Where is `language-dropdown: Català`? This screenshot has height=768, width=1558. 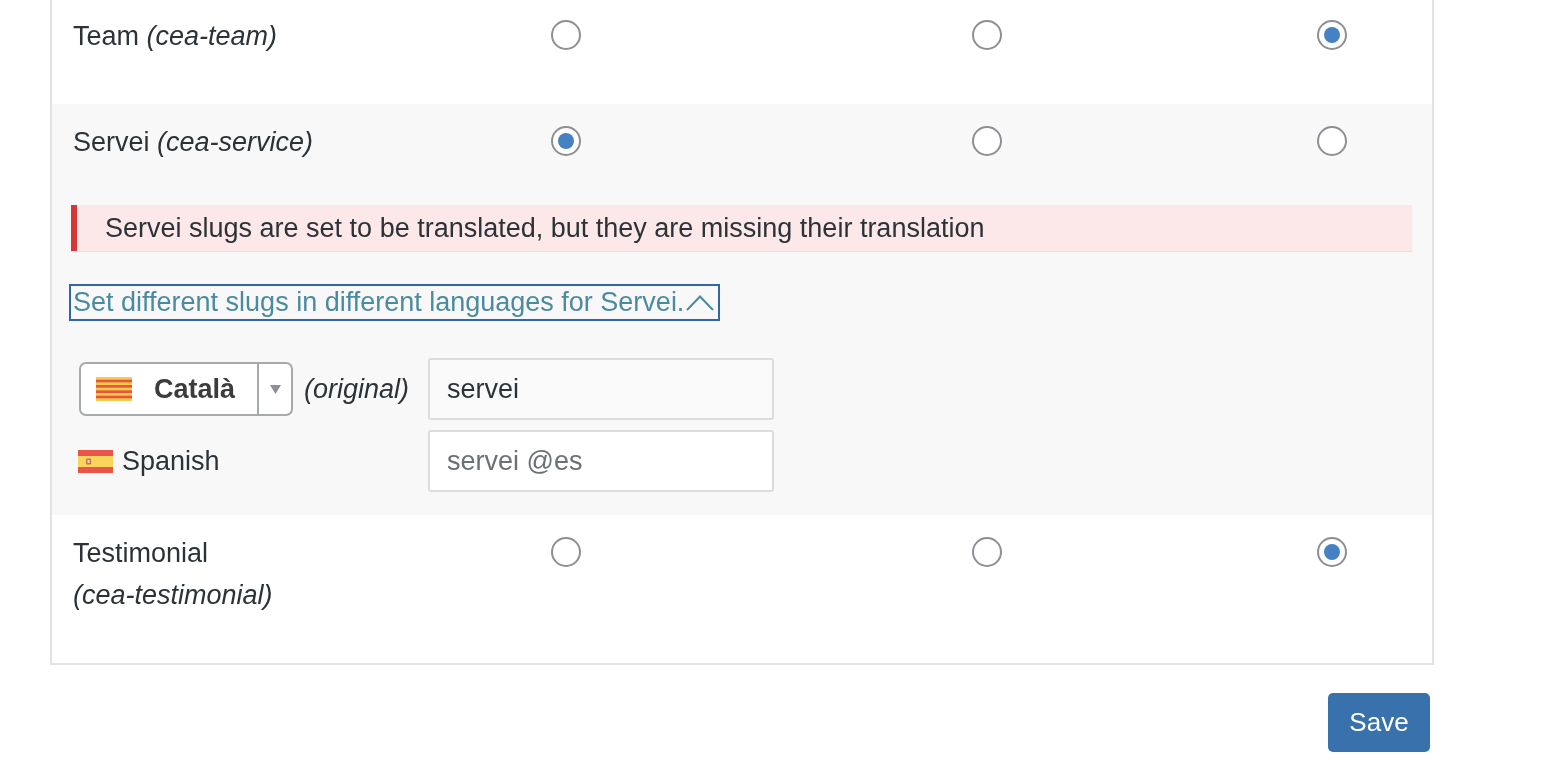 language-dropdown: Català is located at coordinates (186, 389).